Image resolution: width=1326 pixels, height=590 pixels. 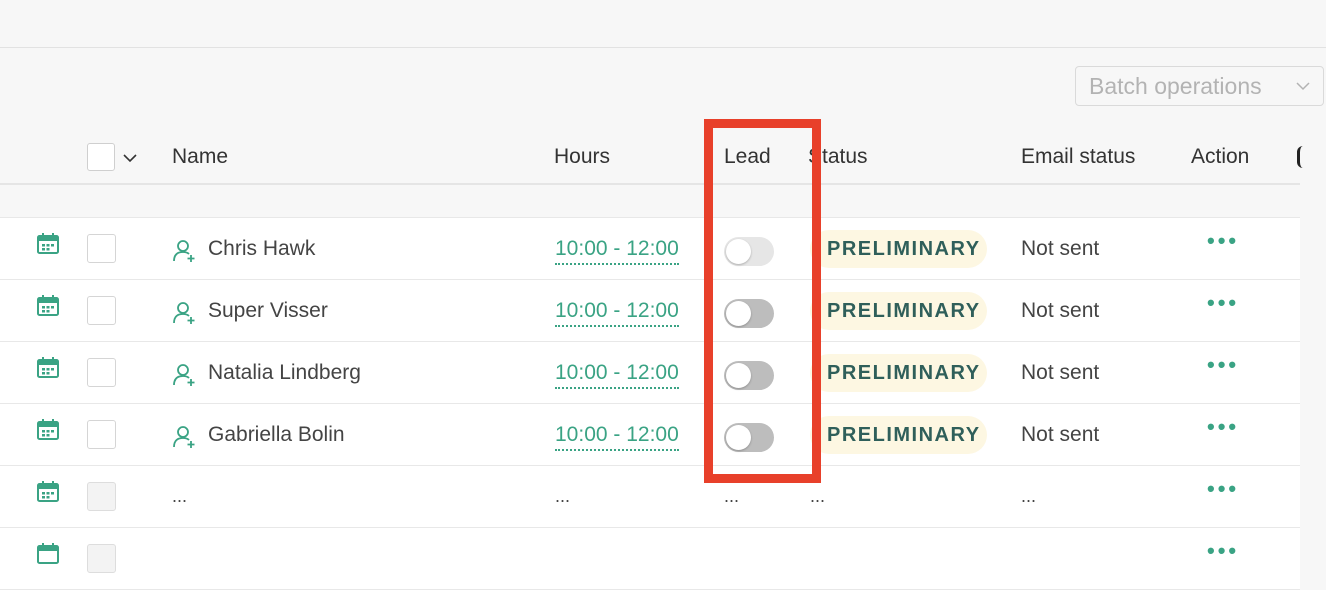 I want to click on table-row: ... ... ... ... ... •••, so click(x=650, y=497).